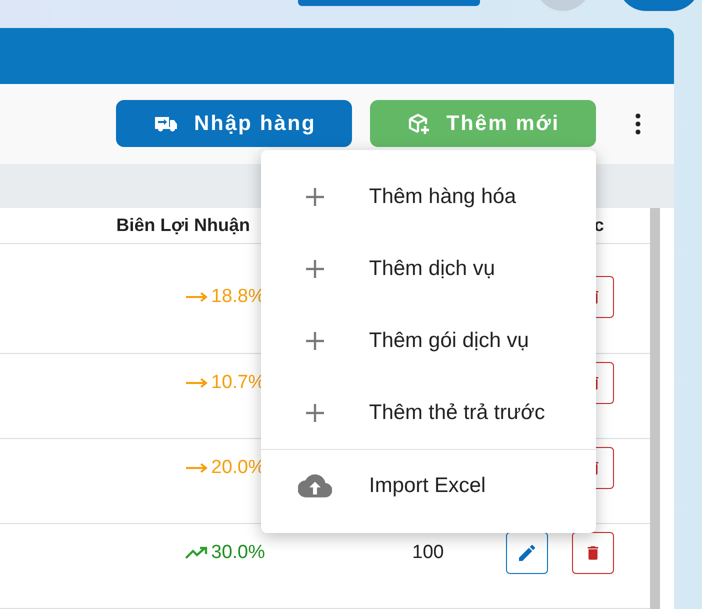  What do you see at coordinates (315, 486) in the screenshot?
I see `cloud-upload-icon` at bounding box center [315, 486].